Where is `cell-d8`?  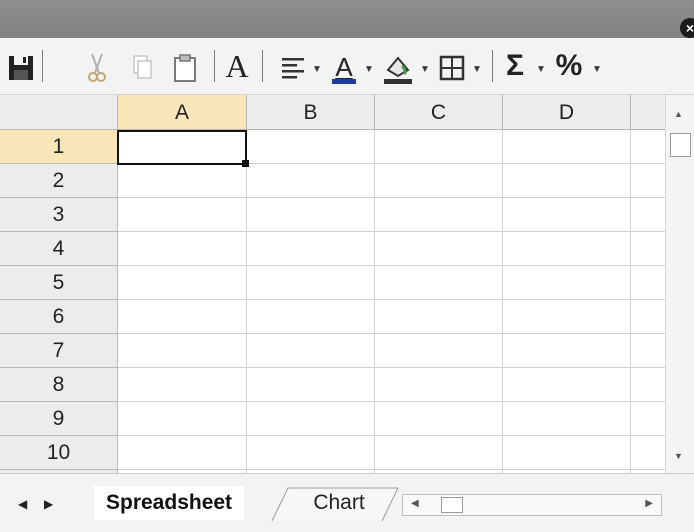
cell-d8 is located at coordinates (567, 385).